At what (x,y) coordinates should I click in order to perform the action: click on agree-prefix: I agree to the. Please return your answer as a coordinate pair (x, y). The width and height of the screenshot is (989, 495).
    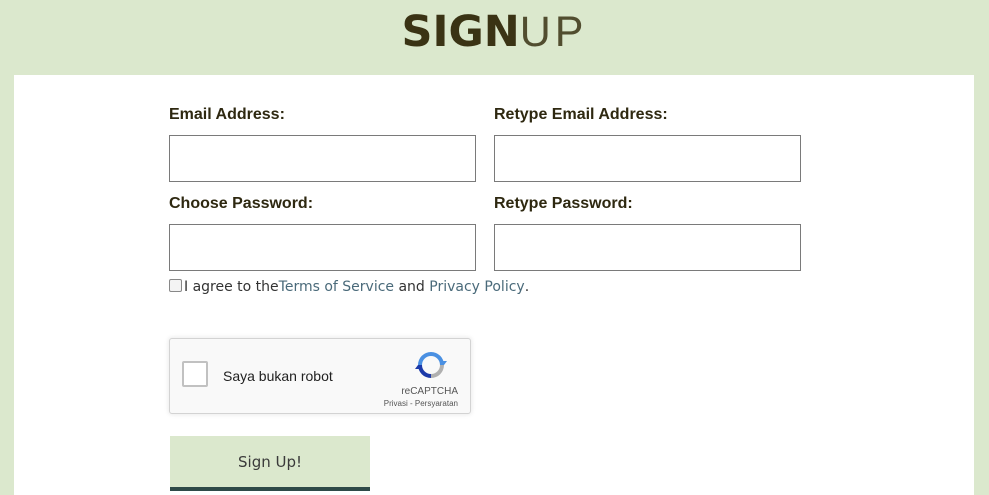
    Looking at the image, I should click on (231, 287).